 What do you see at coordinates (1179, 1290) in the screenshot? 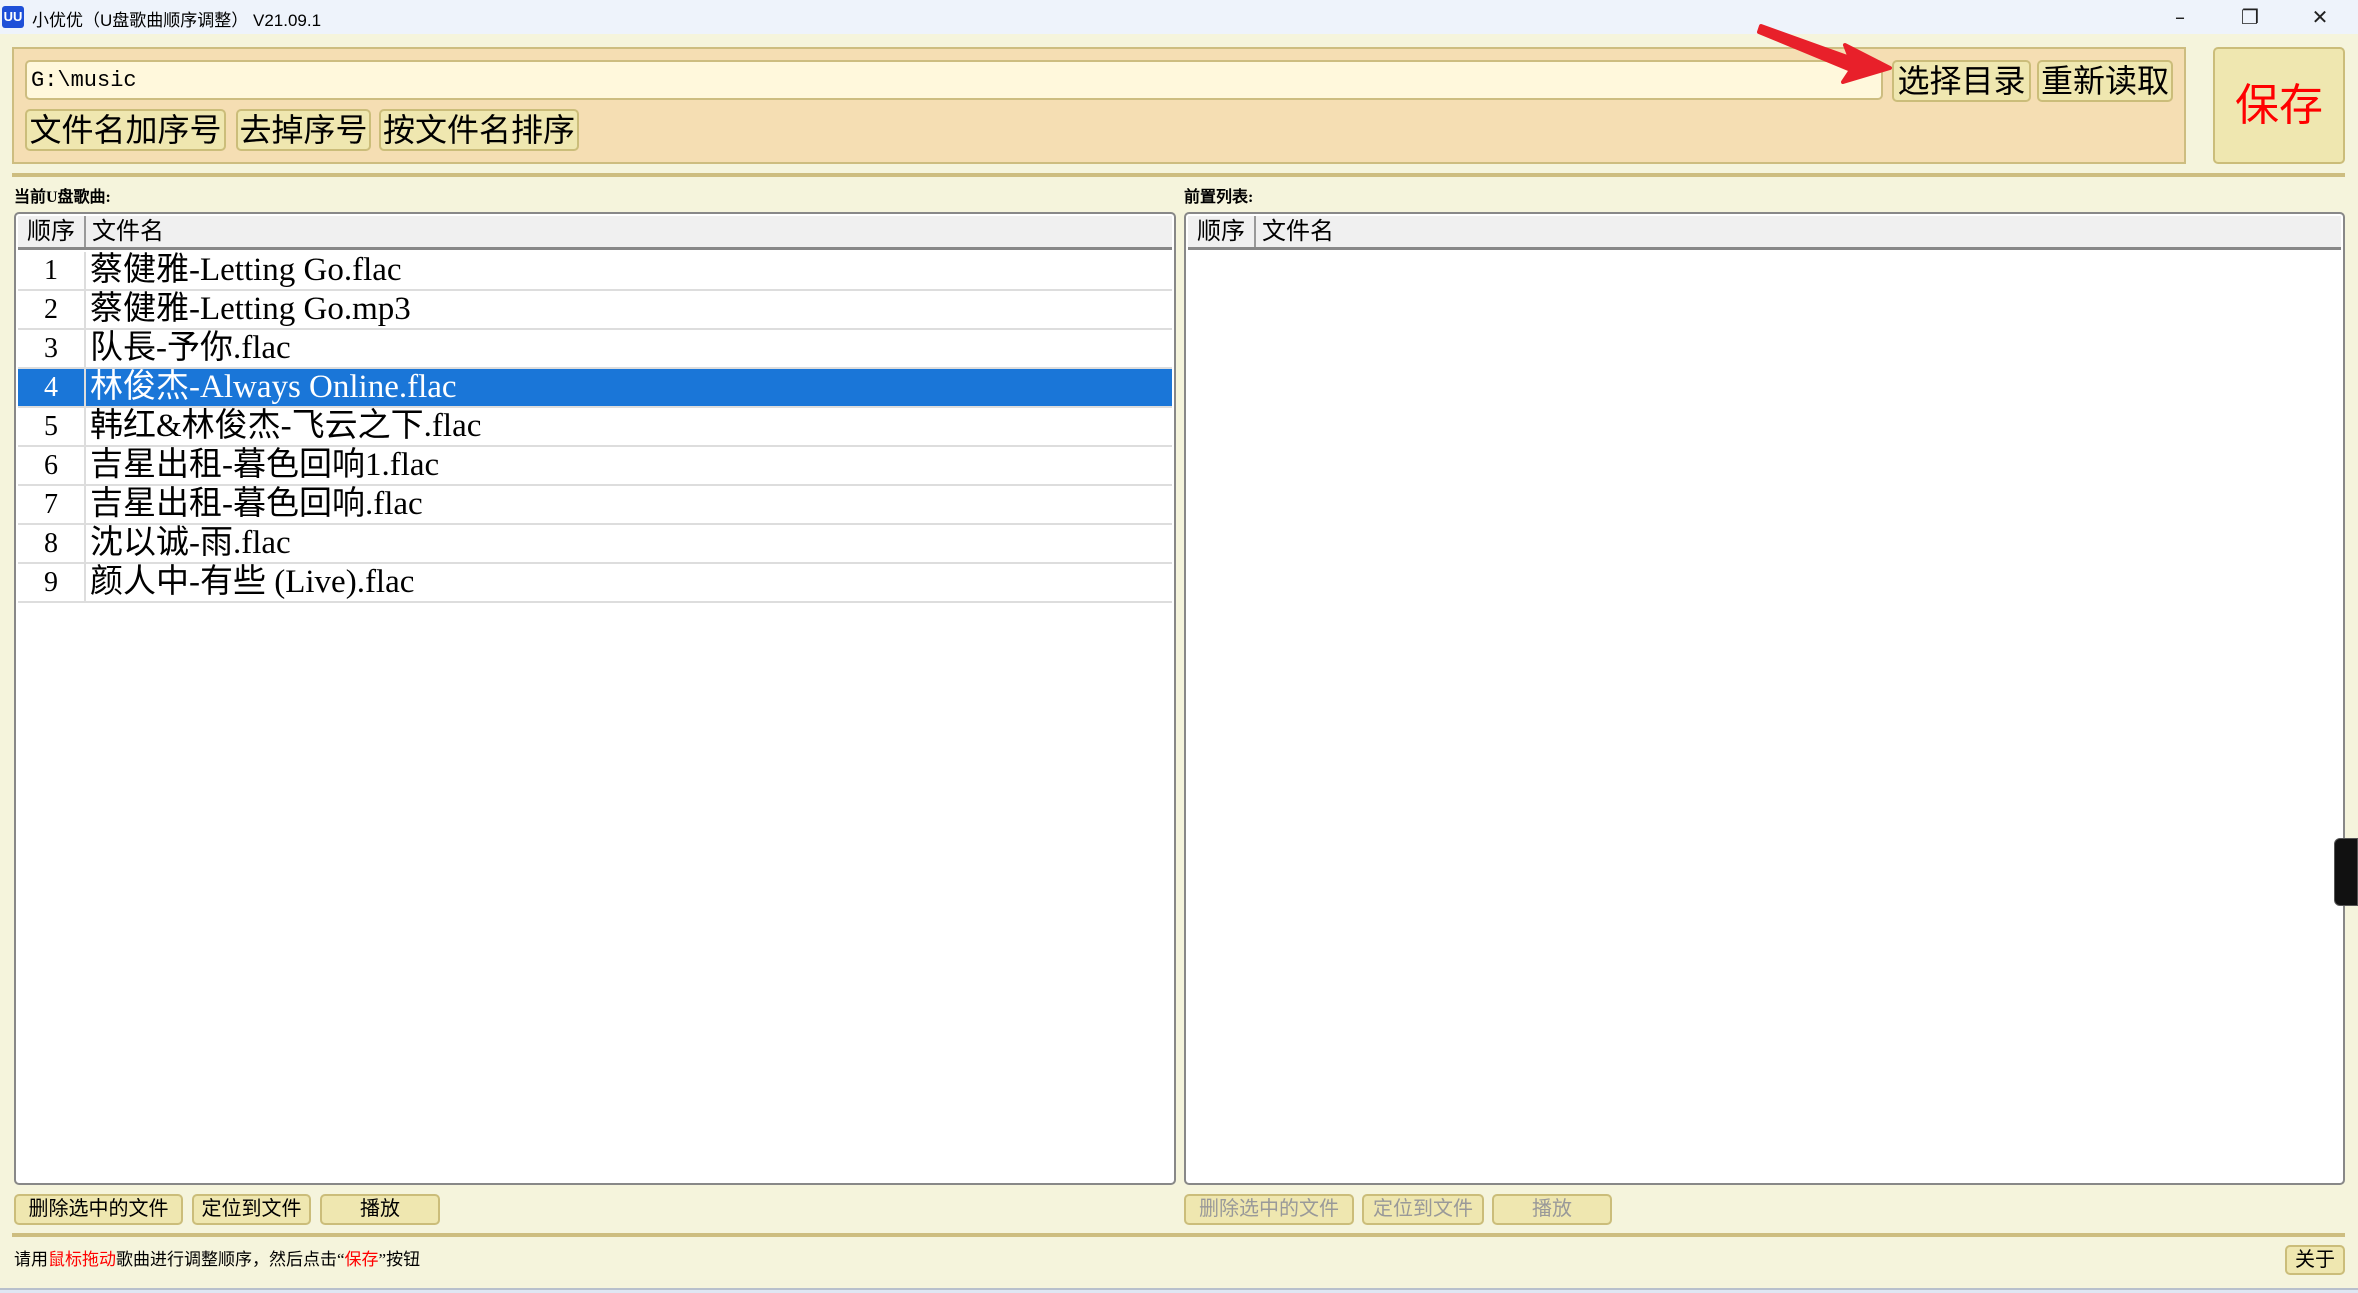
I see `window-bottom-edge` at bounding box center [1179, 1290].